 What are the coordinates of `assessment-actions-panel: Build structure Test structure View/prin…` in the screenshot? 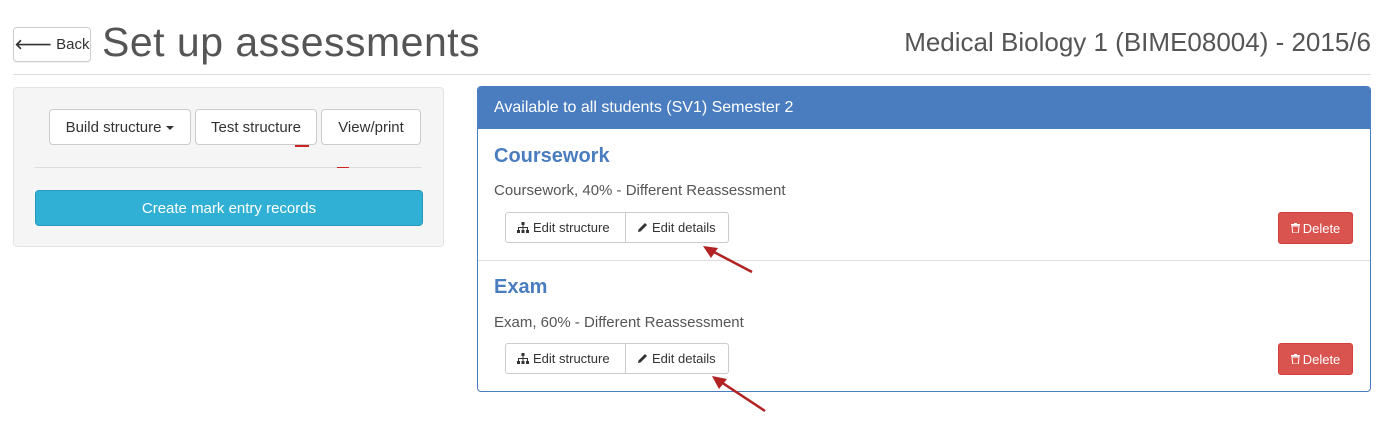 It's located at (228, 167).